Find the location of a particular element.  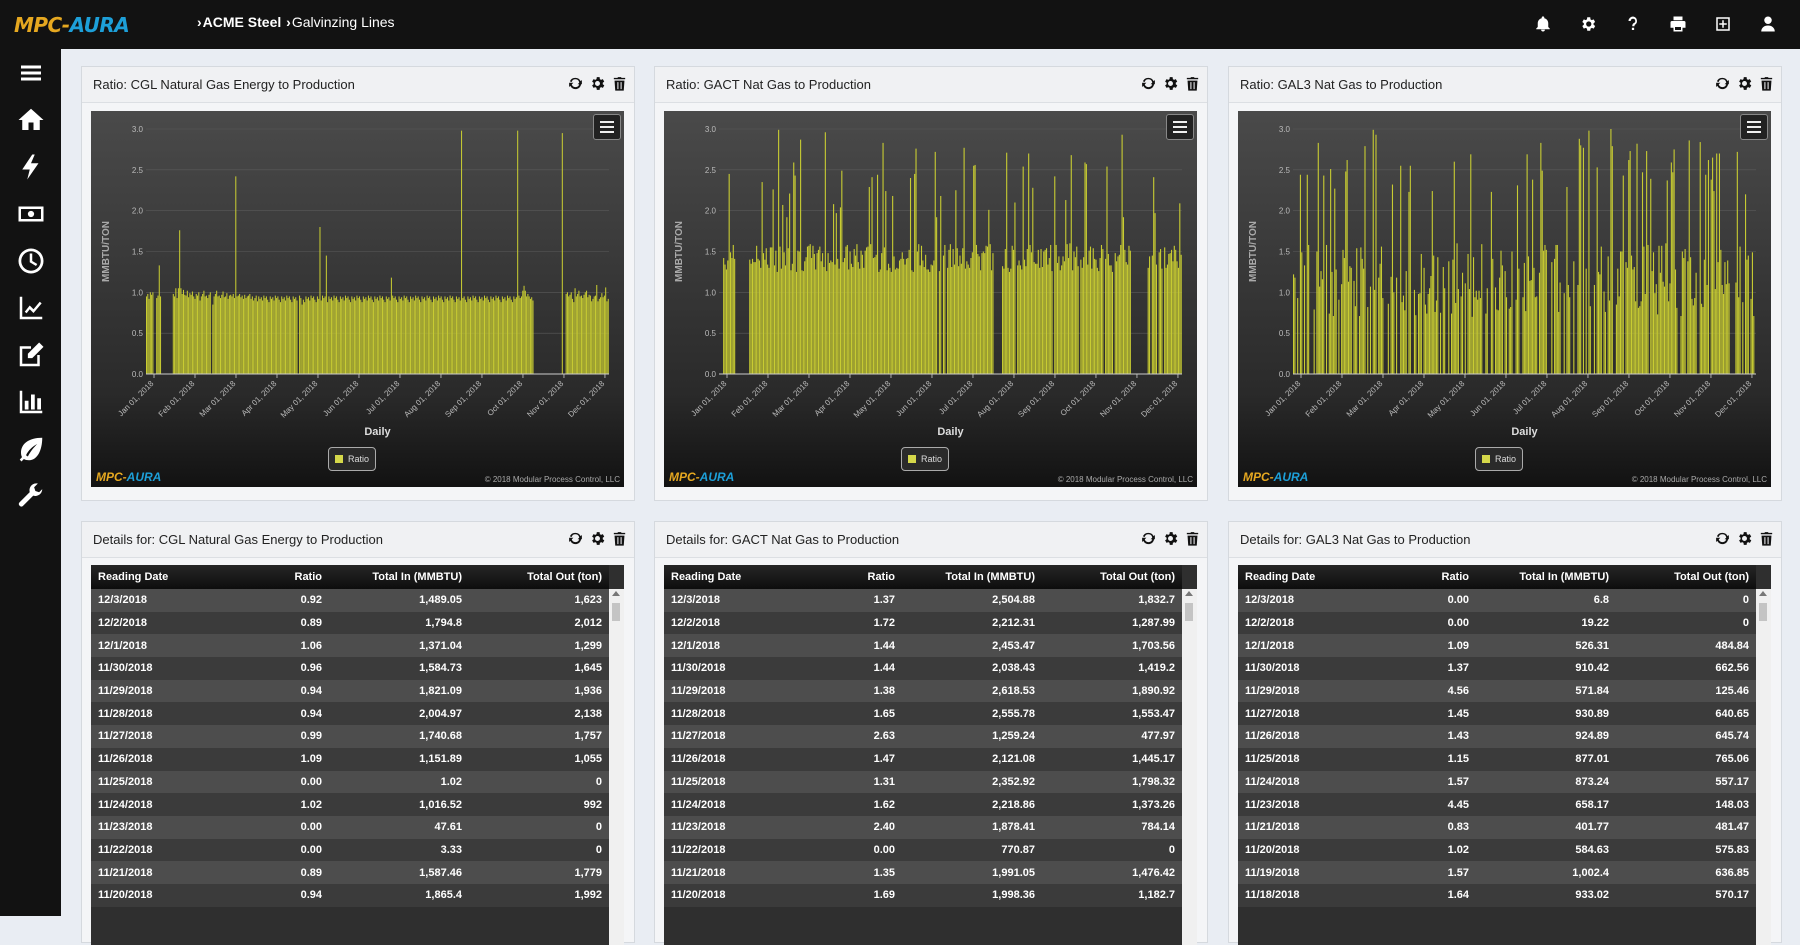

table-row: 11/27/2018 2.63 1,259.24 477.97 is located at coordinates (923, 736).